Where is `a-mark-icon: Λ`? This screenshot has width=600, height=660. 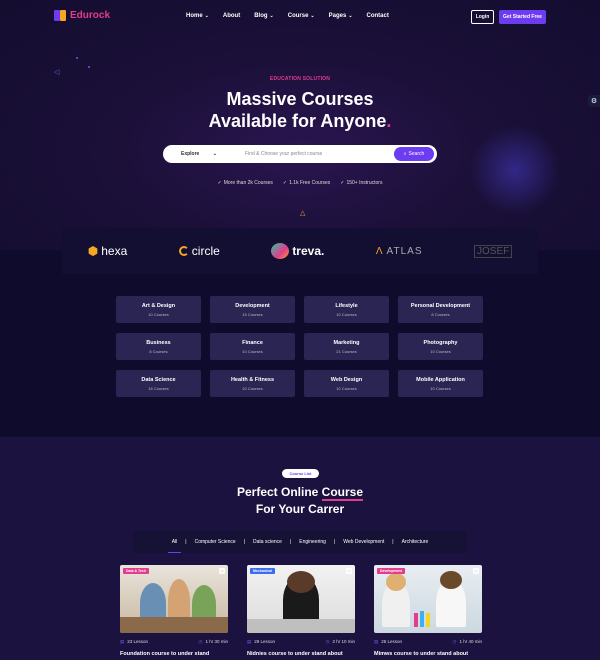
a-mark-icon: Λ is located at coordinates (379, 251).